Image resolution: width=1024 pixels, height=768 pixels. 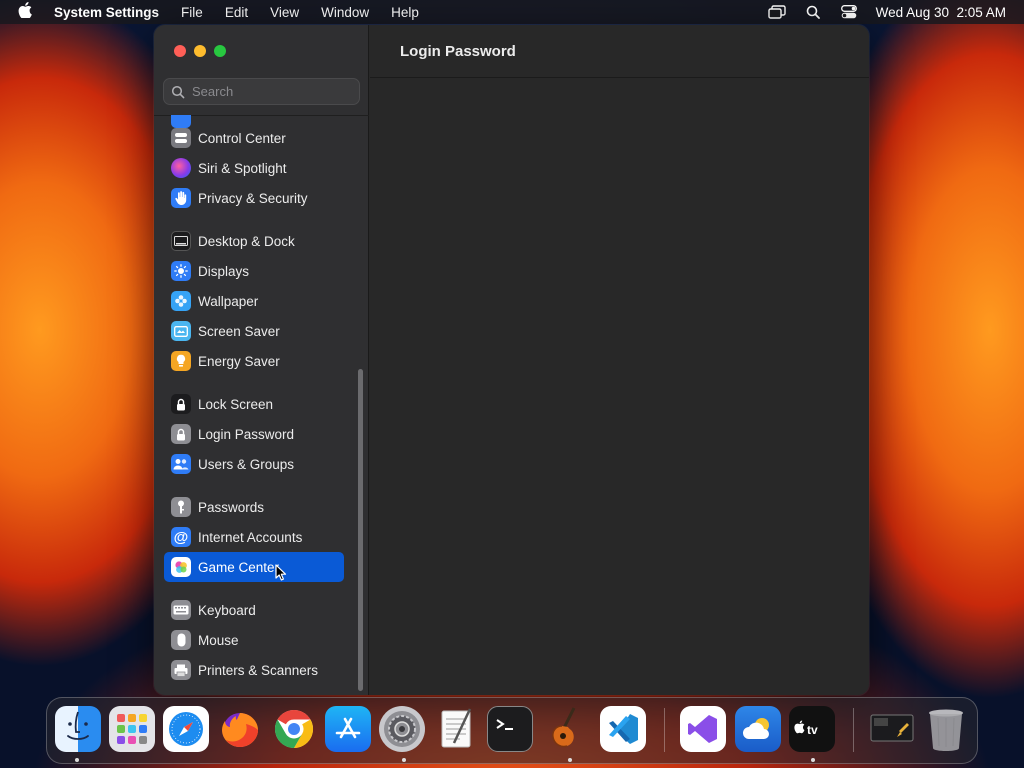 I want to click on minimize-button, so click(x=200, y=51).